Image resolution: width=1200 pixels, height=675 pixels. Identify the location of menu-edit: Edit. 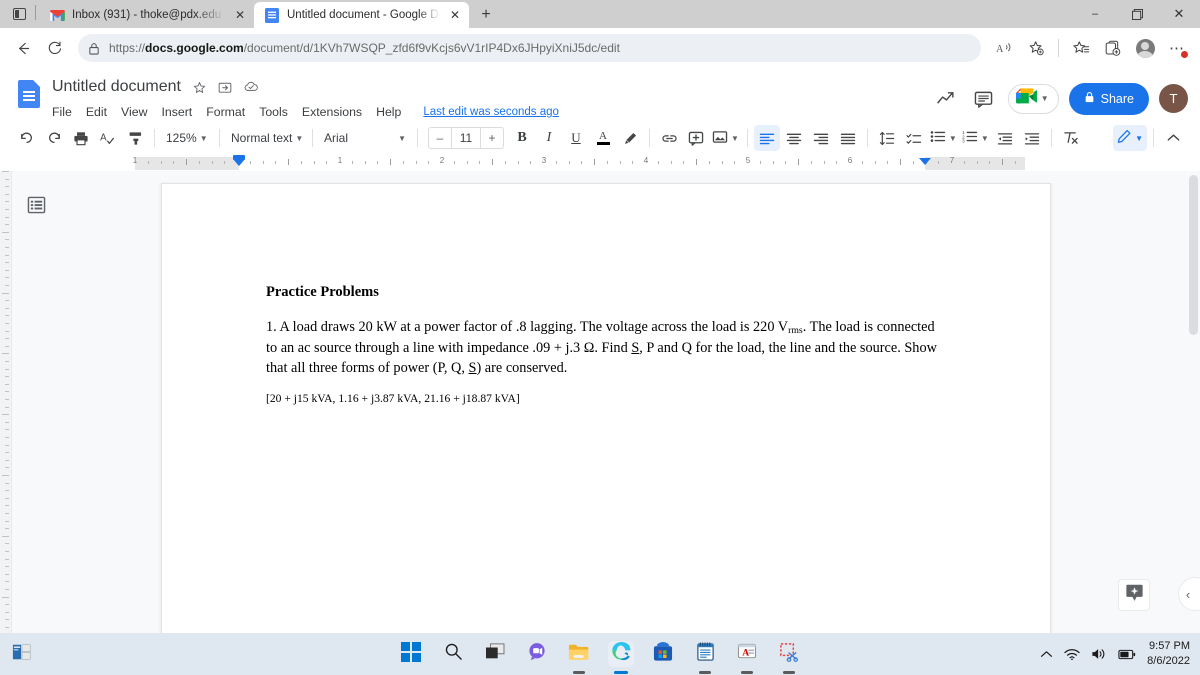
(96, 112).